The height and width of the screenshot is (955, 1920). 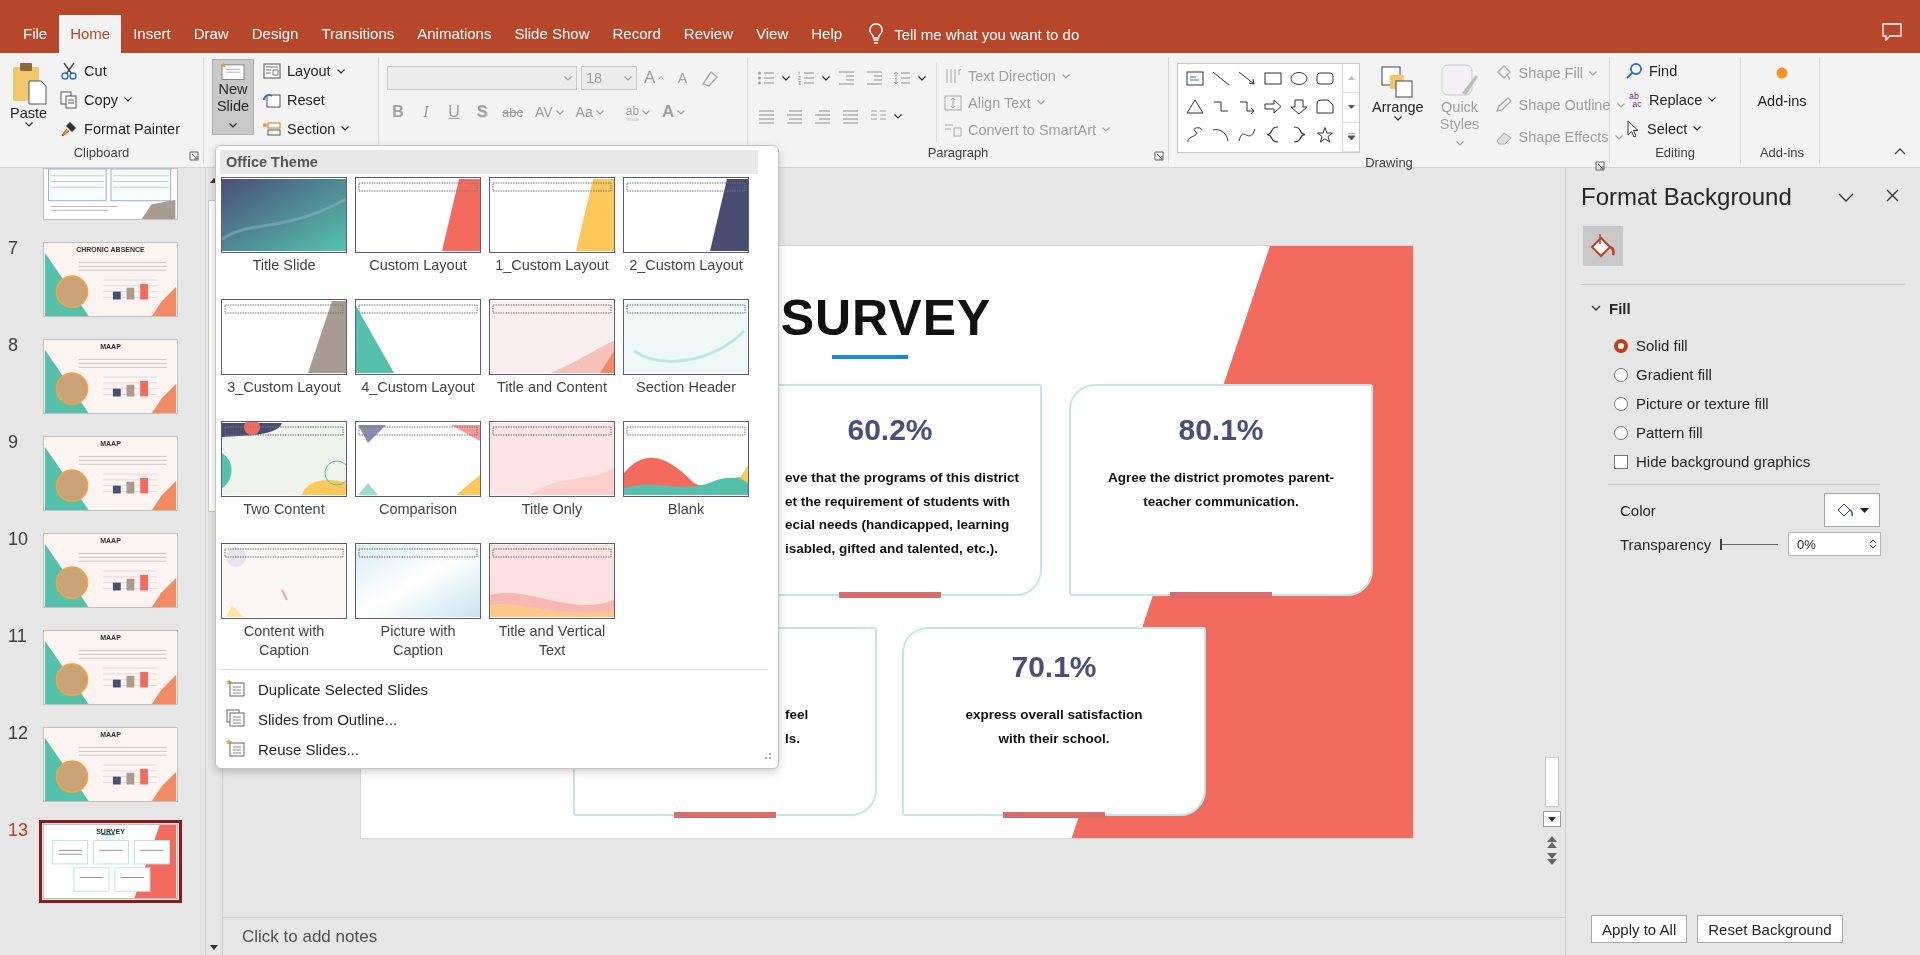 I want to click on menu-header: Office Theme, so click(x=489, y=162).